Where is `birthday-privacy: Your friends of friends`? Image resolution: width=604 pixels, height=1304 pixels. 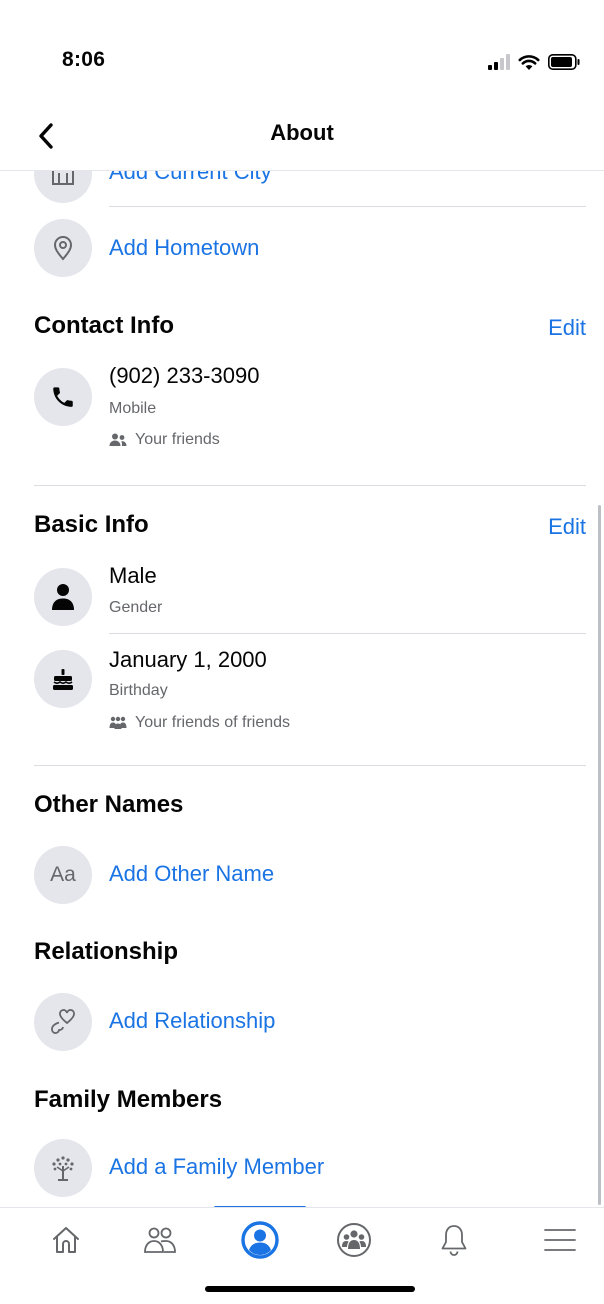 birthday-privacy: Your friends of friends is located at coordinates (199, 723).